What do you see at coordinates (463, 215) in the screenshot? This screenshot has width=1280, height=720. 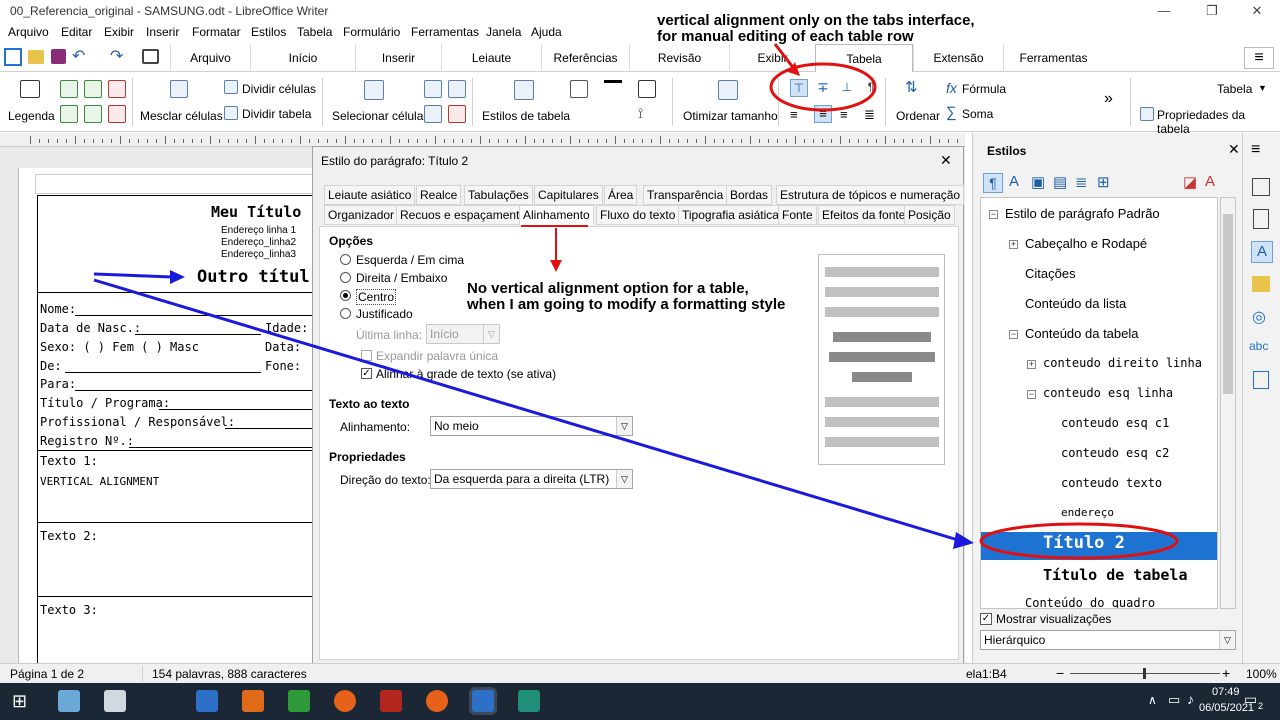 I see `tab-recuos-espacamento: Recuos e espaçamento` at bounding box center [463, 215].